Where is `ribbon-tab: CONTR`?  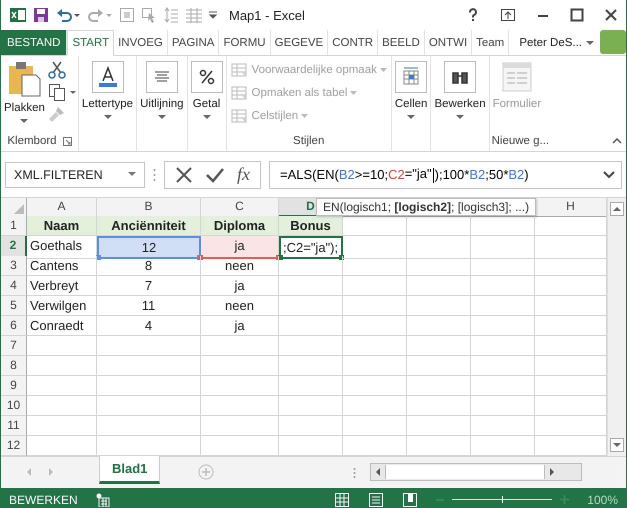 ribbon-tab: CONTR is located at coordinates (353, 42).